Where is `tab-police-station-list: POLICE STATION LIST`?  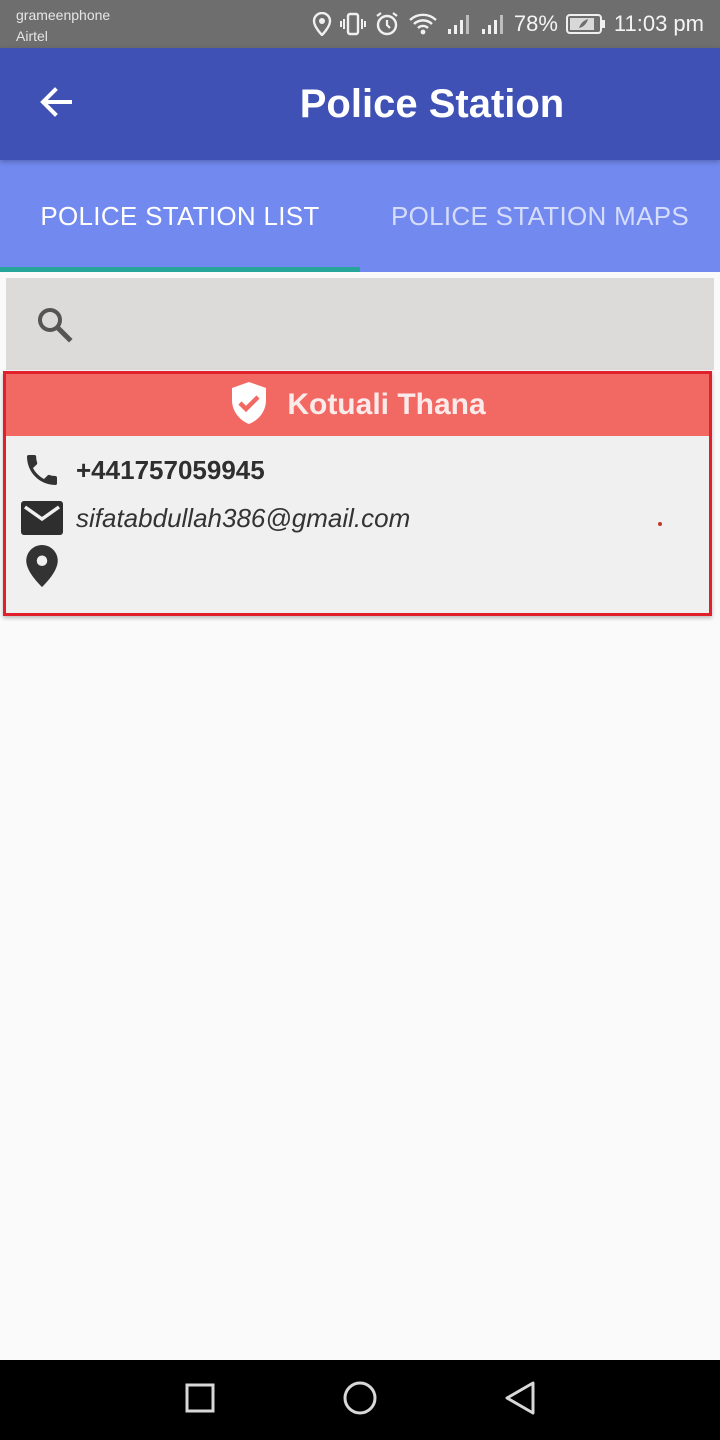 tab-police-station-list: POLICE STATION LIST is located at coordinates (180, 216).